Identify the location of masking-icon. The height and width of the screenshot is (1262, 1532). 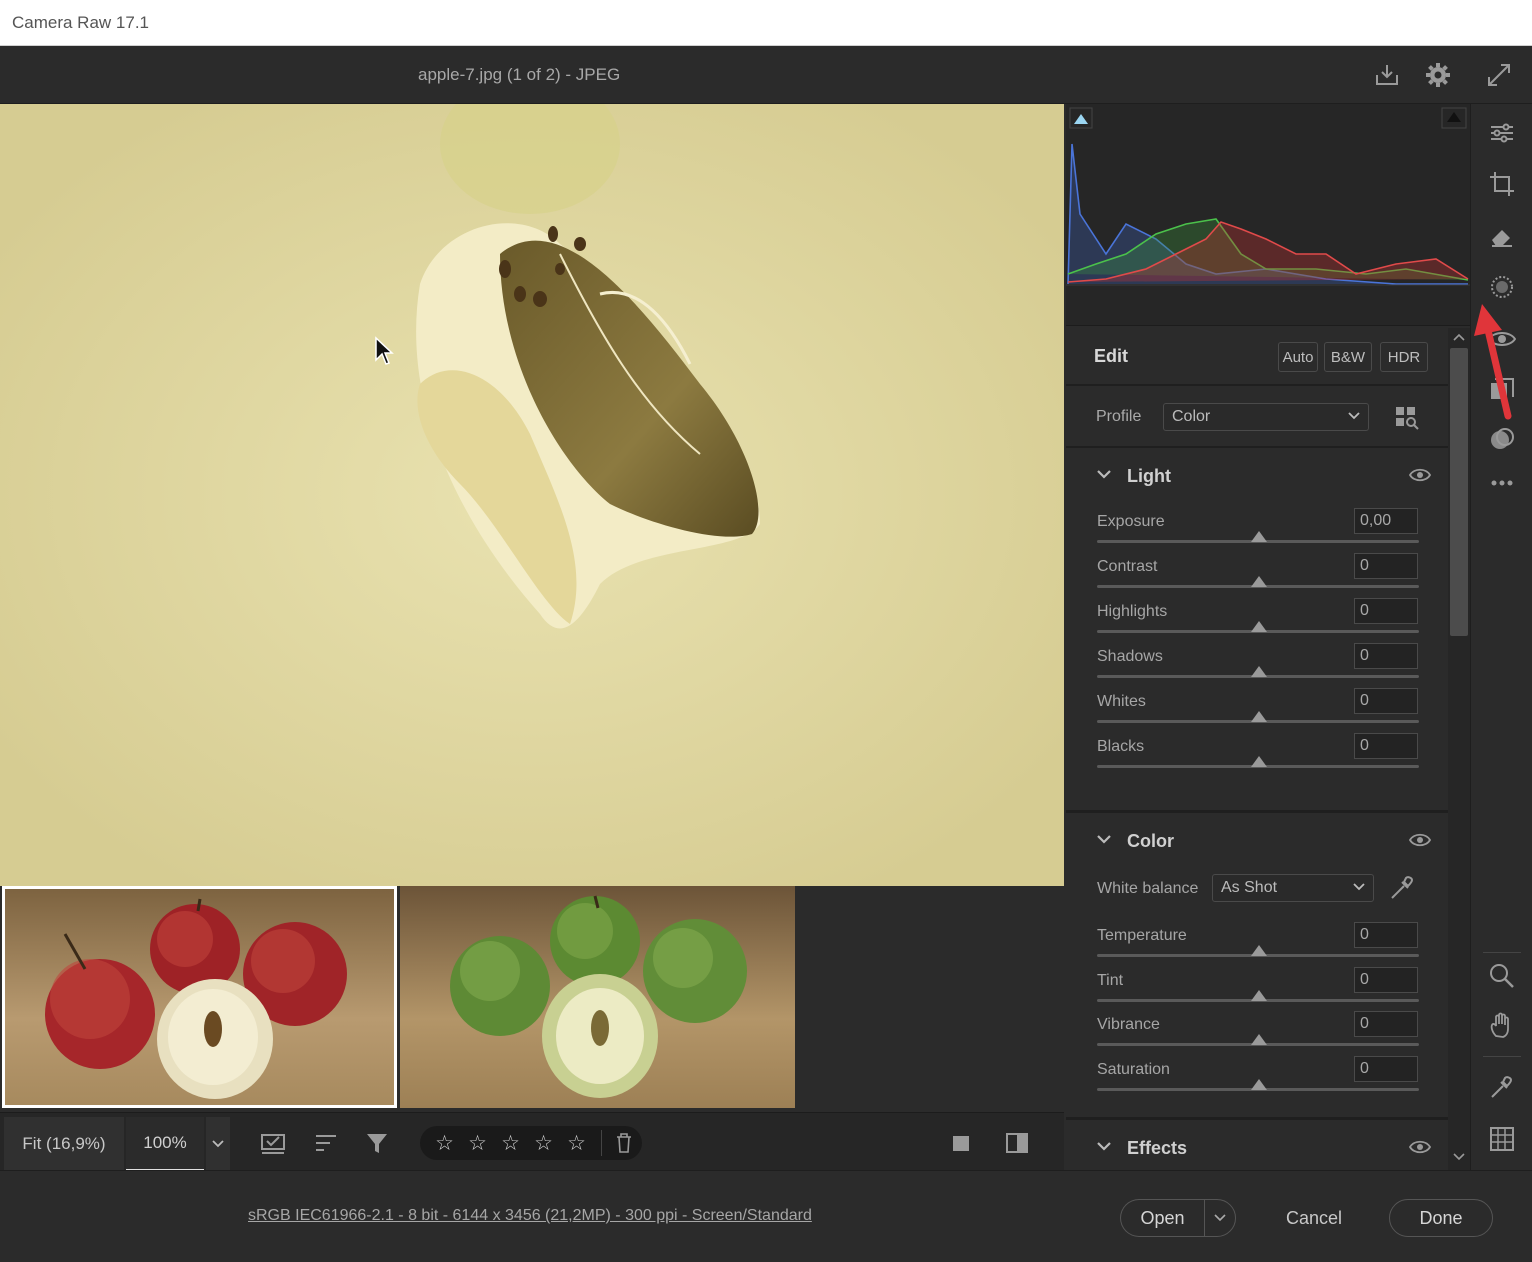
(1502, 339).